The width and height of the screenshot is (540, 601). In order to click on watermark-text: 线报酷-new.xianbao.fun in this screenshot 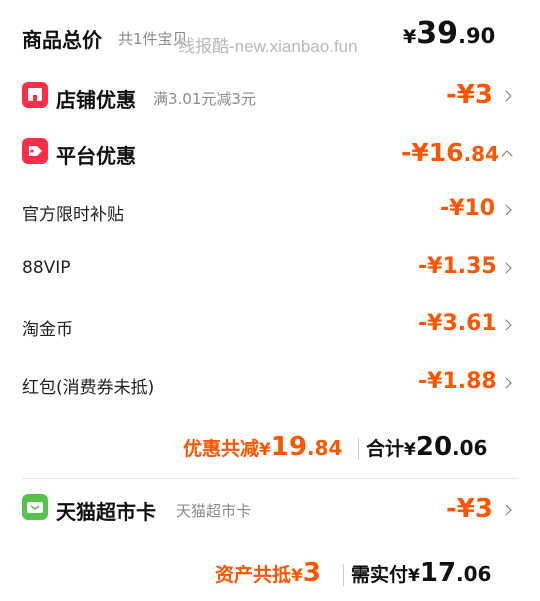, I will do `click(268, 46)`.